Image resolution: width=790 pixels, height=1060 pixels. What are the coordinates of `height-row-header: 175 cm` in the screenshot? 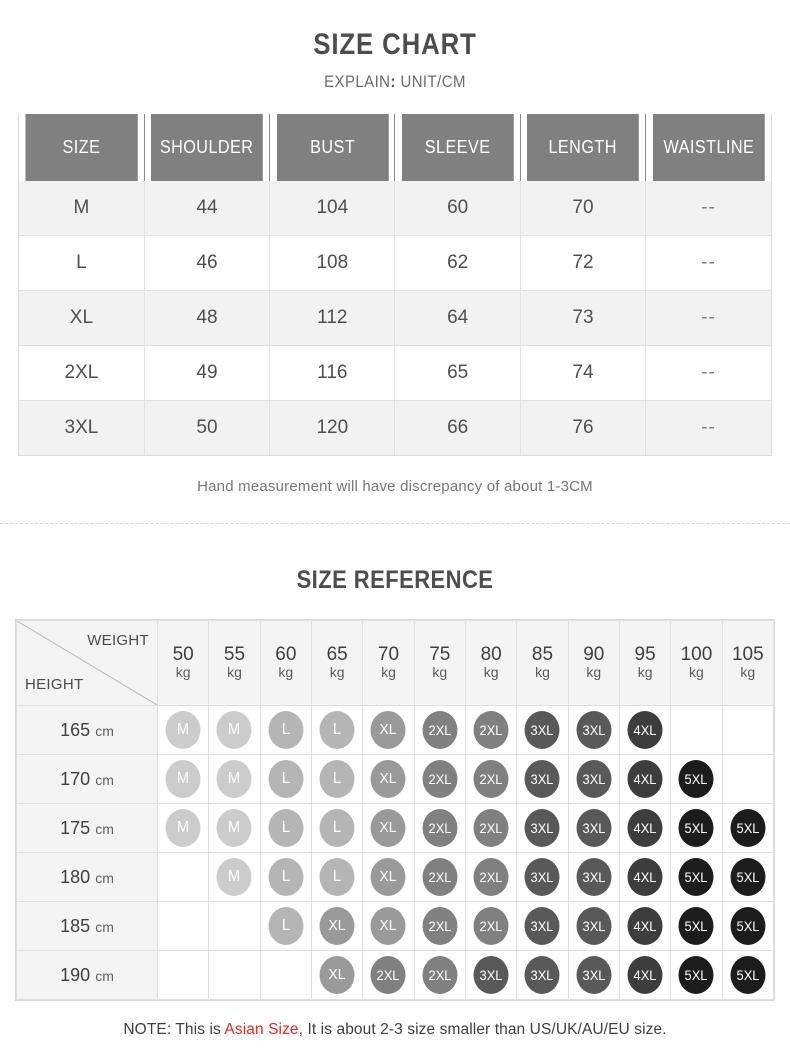 It's located at (87, 828).